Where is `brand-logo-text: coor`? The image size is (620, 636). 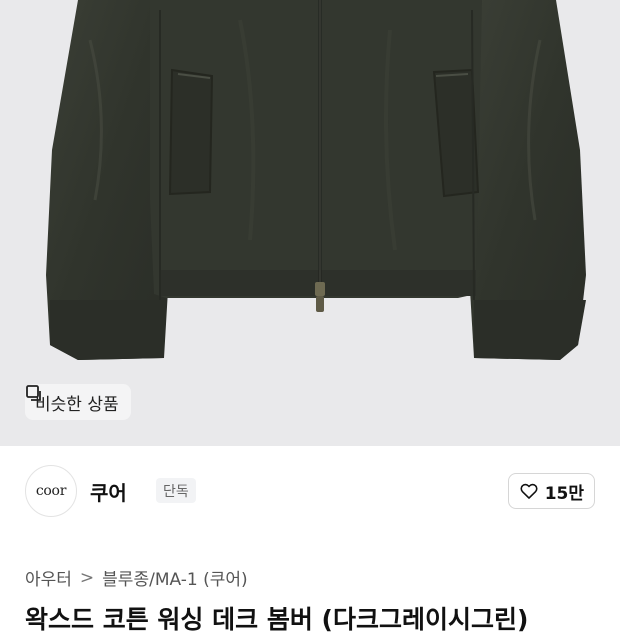 brand-logo-text: coor is located at coordinates (51, 491).